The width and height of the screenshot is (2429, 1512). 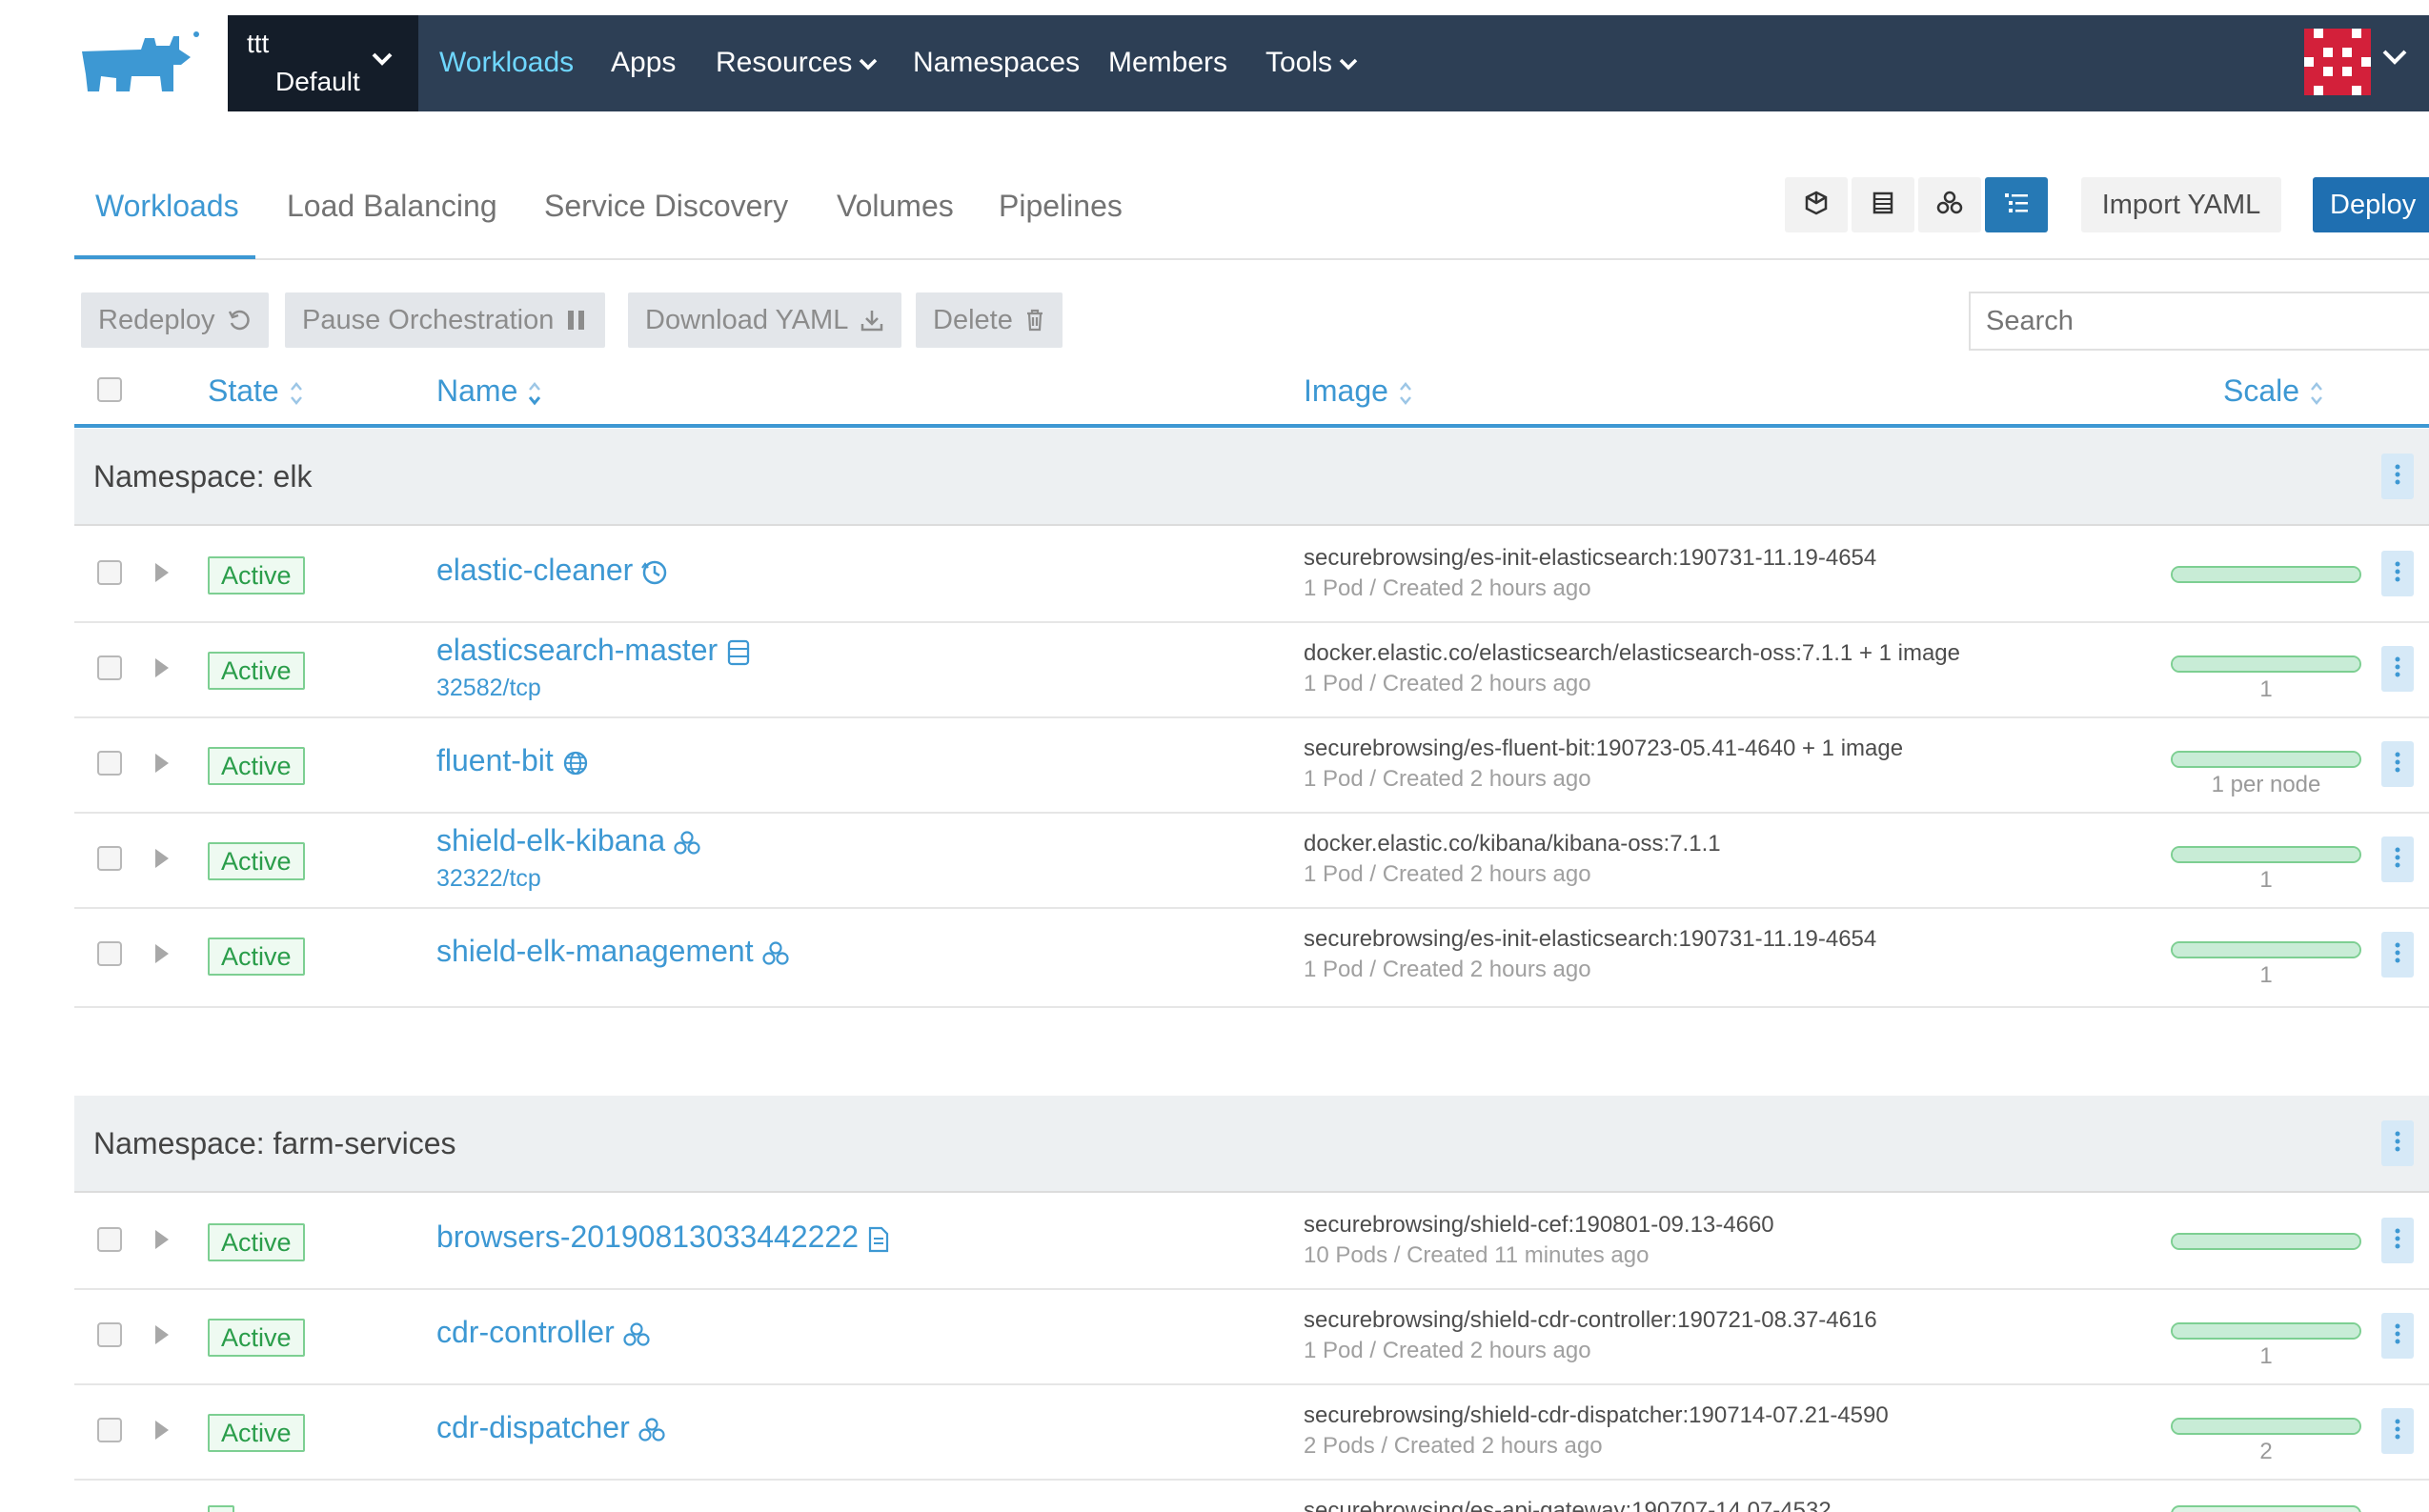 I want to click on search-input, so click(x=2199, y=321).